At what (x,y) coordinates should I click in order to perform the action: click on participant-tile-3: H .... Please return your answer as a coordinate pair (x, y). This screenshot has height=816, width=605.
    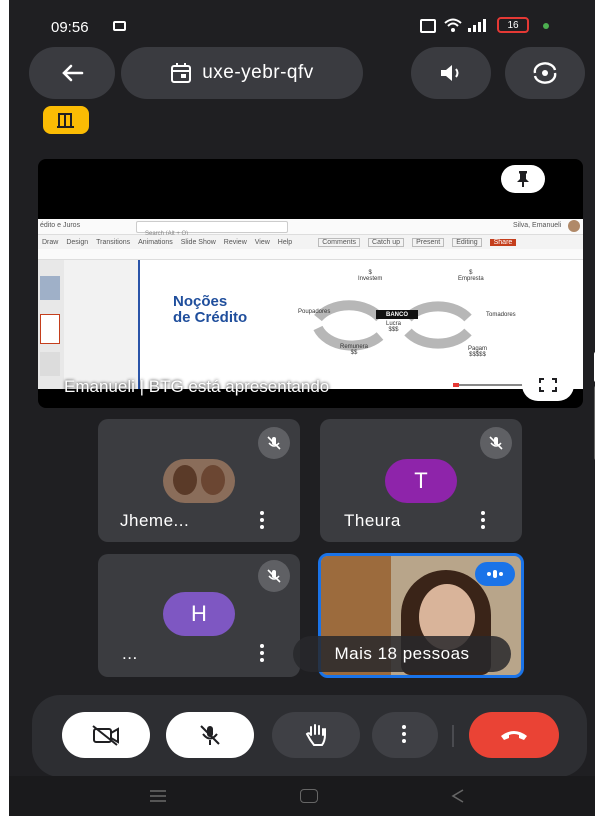
    Looking at the image, I should click on (199, 615).